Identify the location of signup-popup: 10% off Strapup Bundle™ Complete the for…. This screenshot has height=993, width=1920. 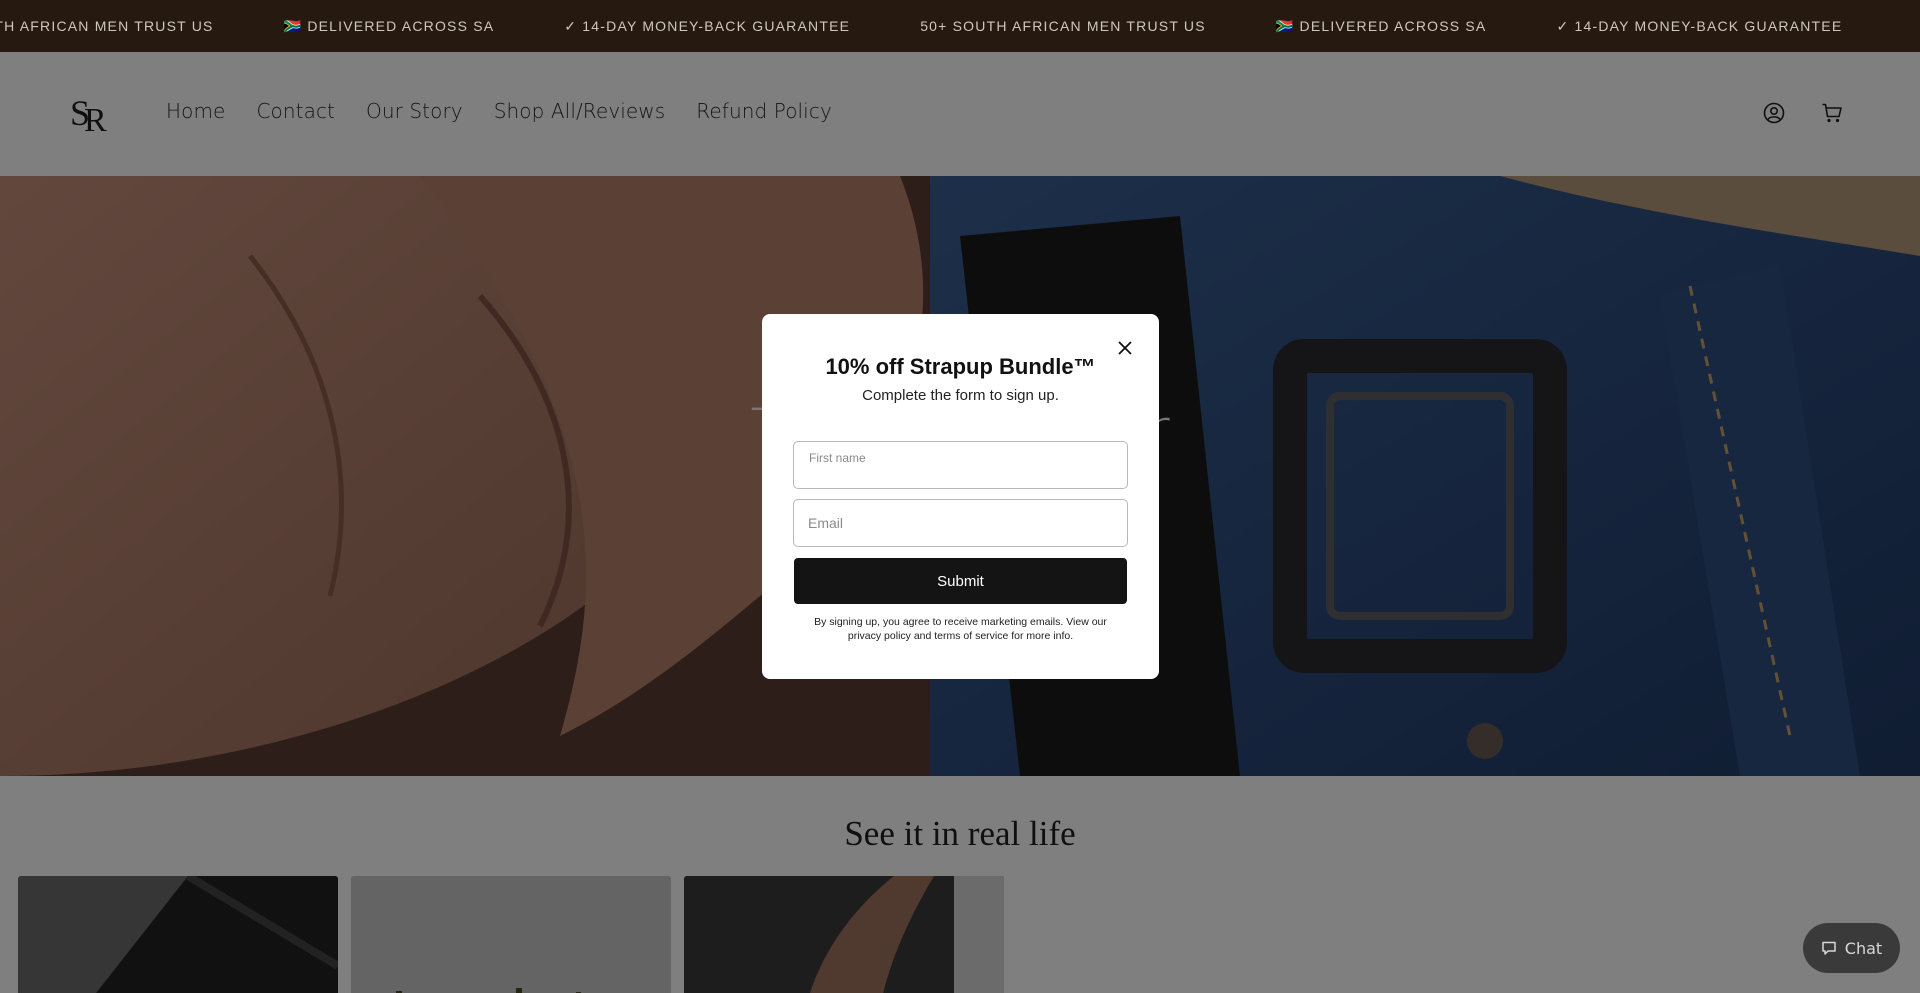
(960, 496).